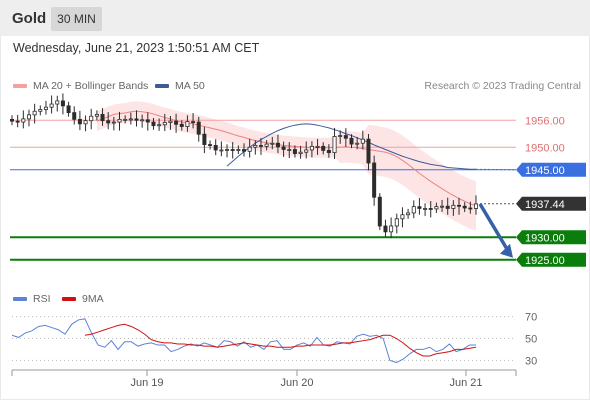  What do you see at coordinates (545, 171) in the screenshot?
I see `level-label-pivot: 1945.00` at bounding box center [545, 171].